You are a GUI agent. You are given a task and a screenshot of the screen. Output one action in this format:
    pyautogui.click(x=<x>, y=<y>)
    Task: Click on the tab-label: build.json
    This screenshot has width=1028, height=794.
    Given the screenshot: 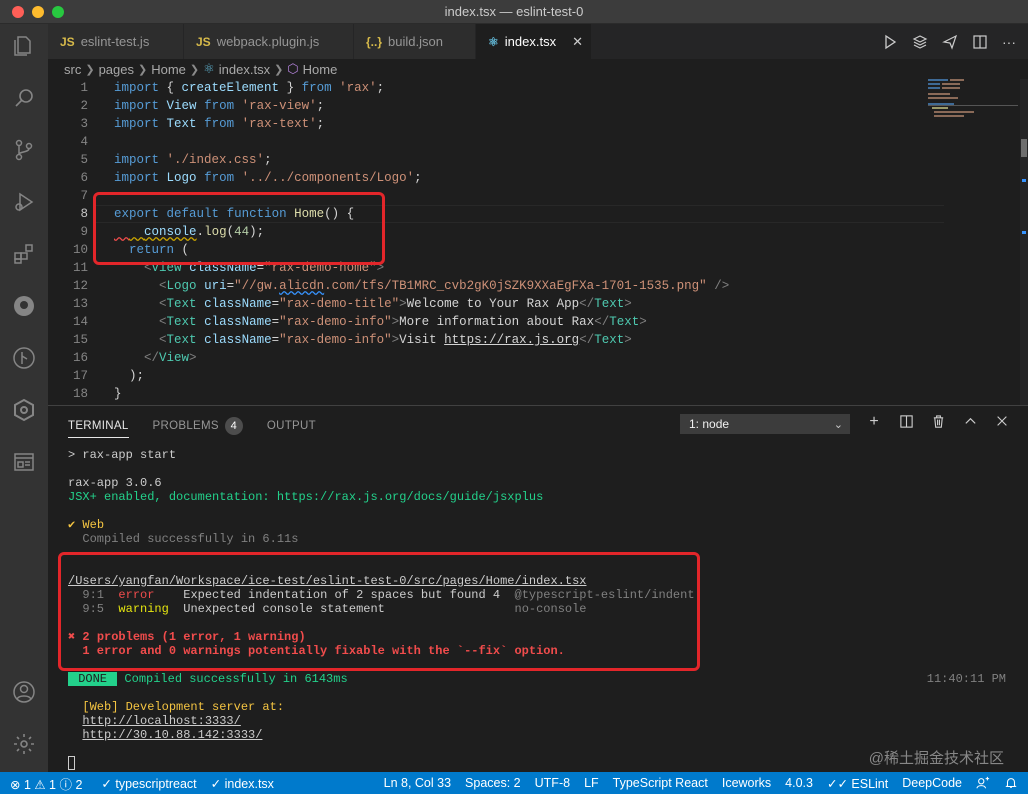 What is the action you would take?
    pyautogui.click(x=415, y=41)
    